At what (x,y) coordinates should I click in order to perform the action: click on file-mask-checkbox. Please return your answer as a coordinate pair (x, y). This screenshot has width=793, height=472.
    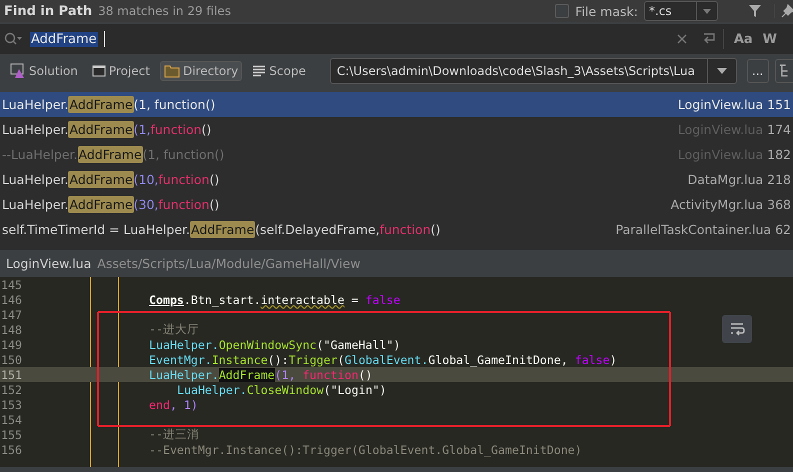
    Looking at the image, I should click on (562, 11).